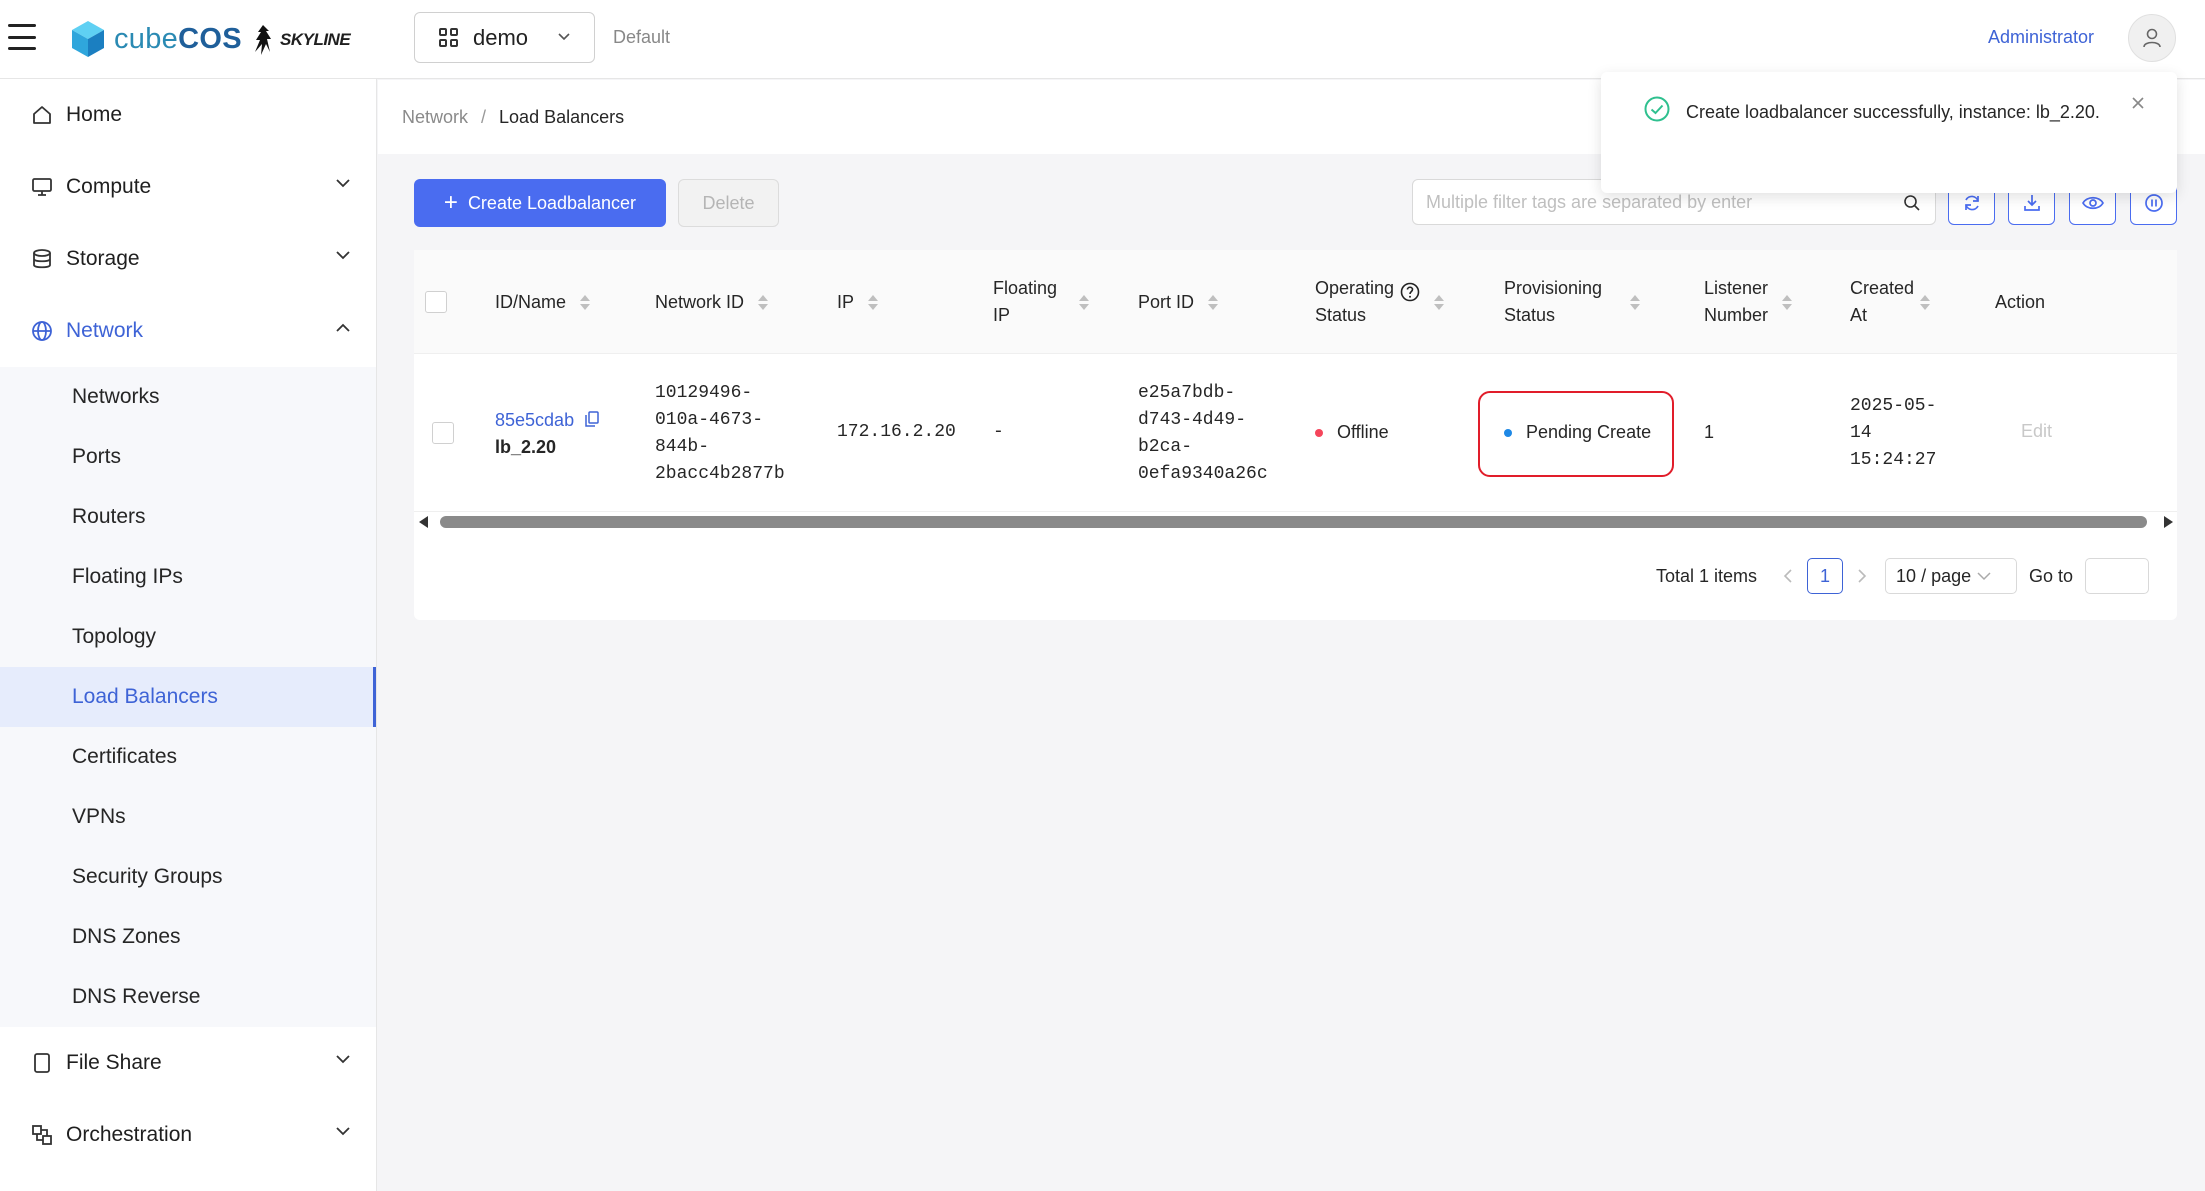 The image size is (2205, 1191). Describe the element at coordinates (1319, 433) in the screenshot. I see `offline-status-dot` at that location.